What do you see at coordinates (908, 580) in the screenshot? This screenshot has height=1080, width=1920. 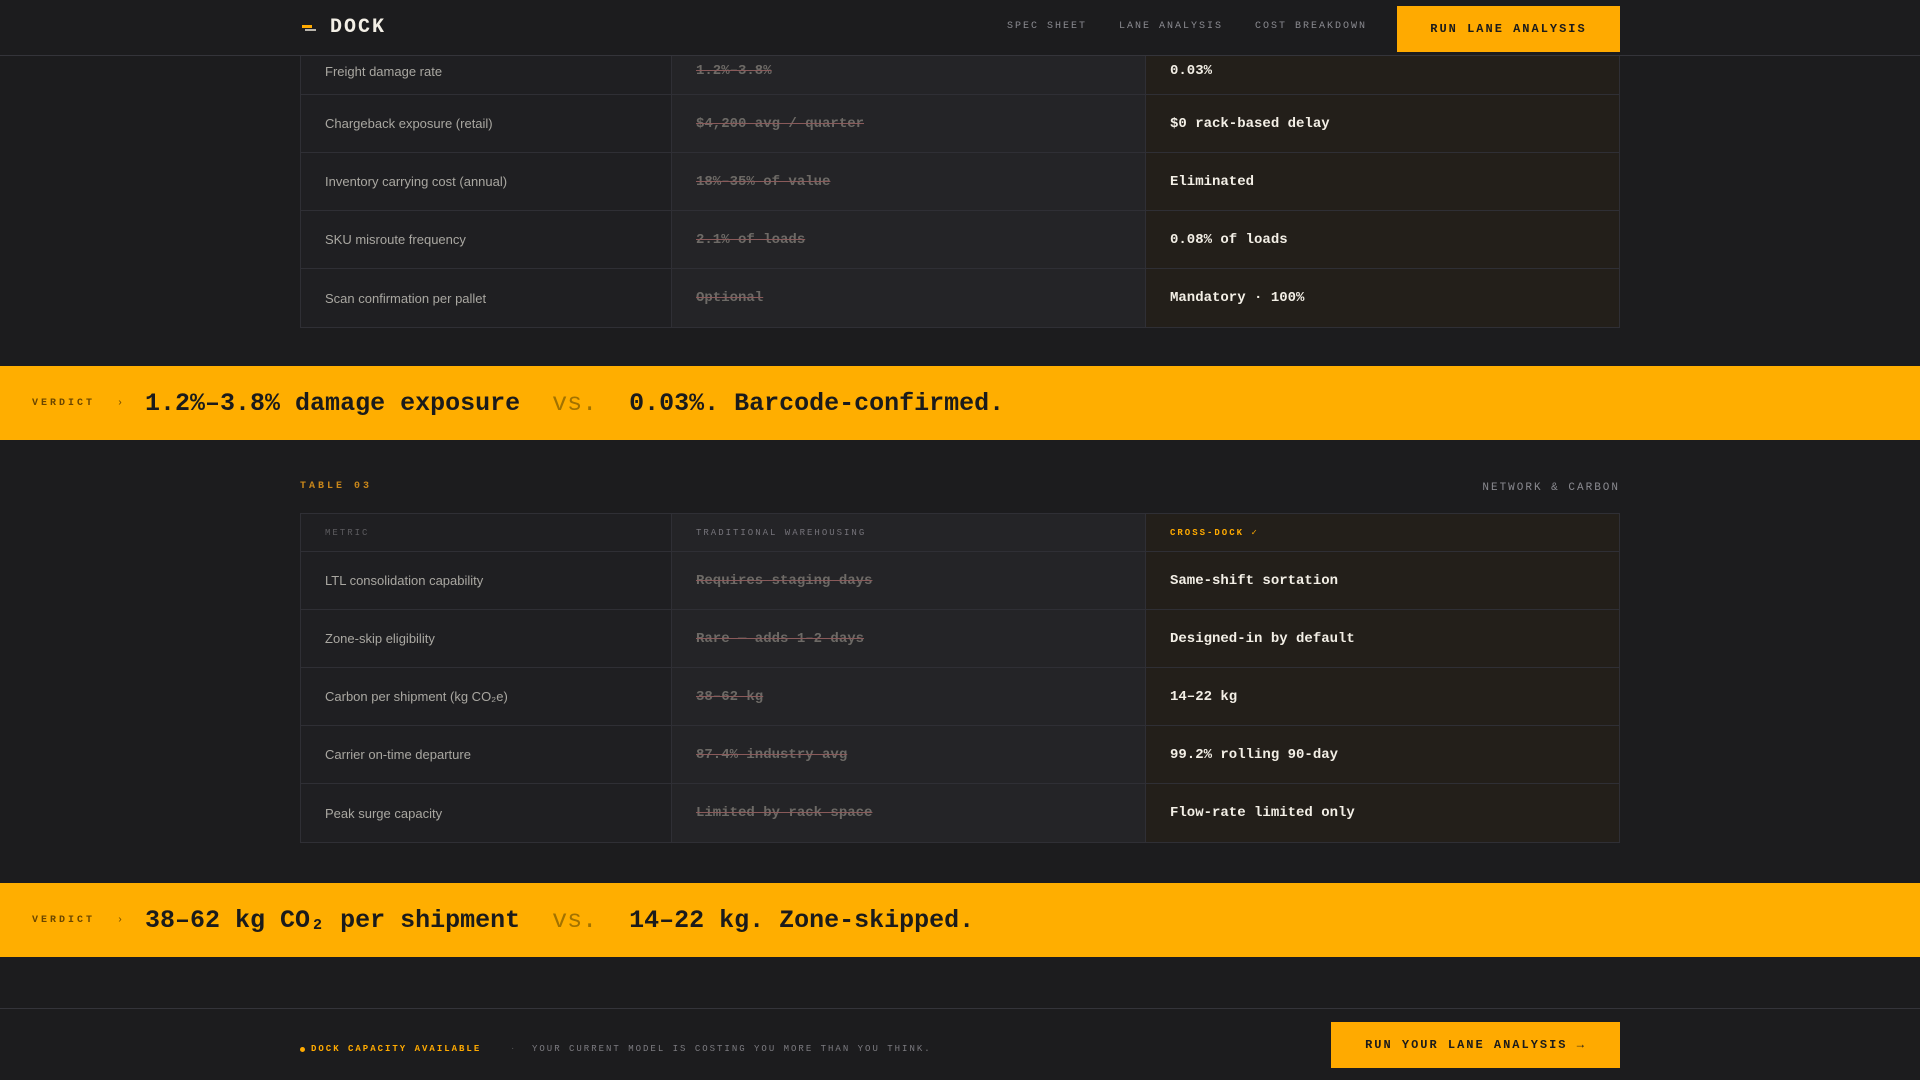 I see `traditional-cell: Requires staging days` at bounding box center [908, 580].